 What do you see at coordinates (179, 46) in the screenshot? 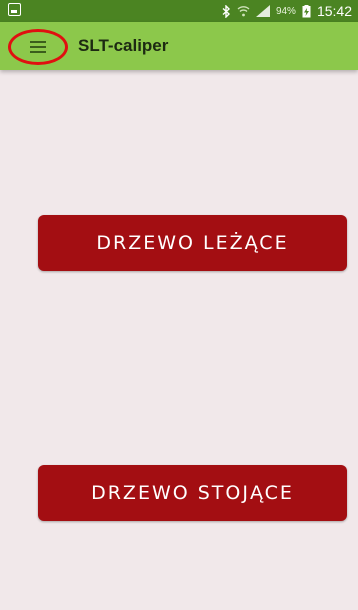
I see `app-bar: SLT-caliper` at bounding box center [179, 46].